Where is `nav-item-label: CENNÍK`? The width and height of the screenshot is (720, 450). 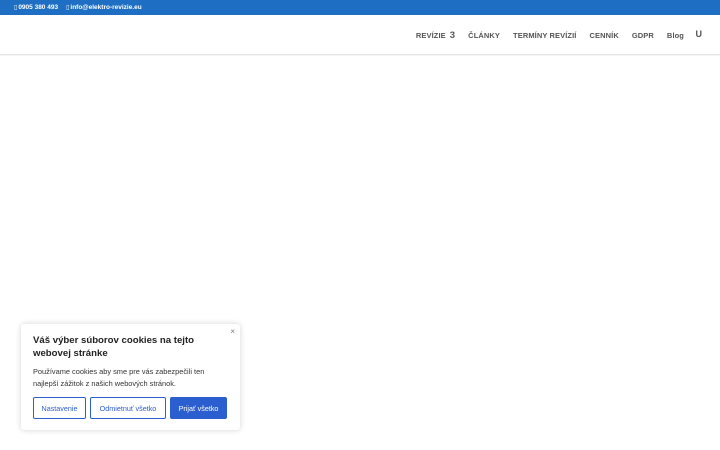
nav-item-label: CENNÍK is located at coordinates (604, 35).